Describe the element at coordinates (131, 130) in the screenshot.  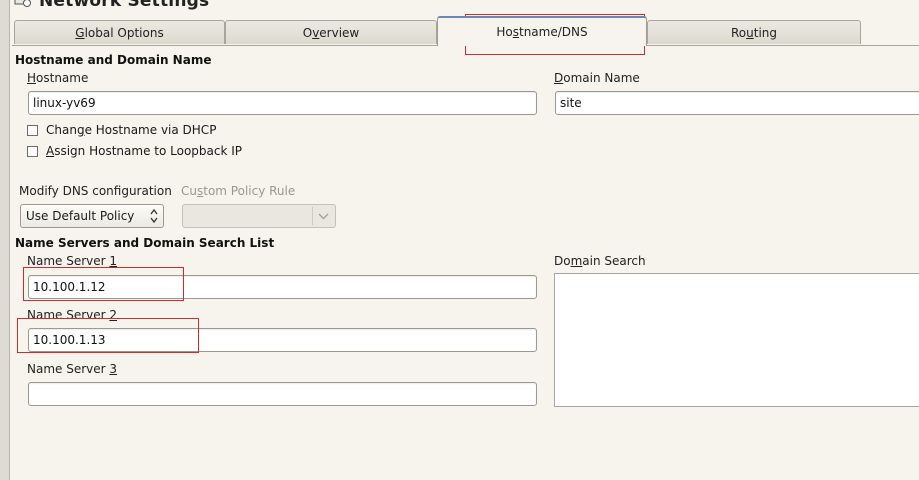
I see `change-hostname-dhcp-label: Change Hostname via DHCP` at that location.